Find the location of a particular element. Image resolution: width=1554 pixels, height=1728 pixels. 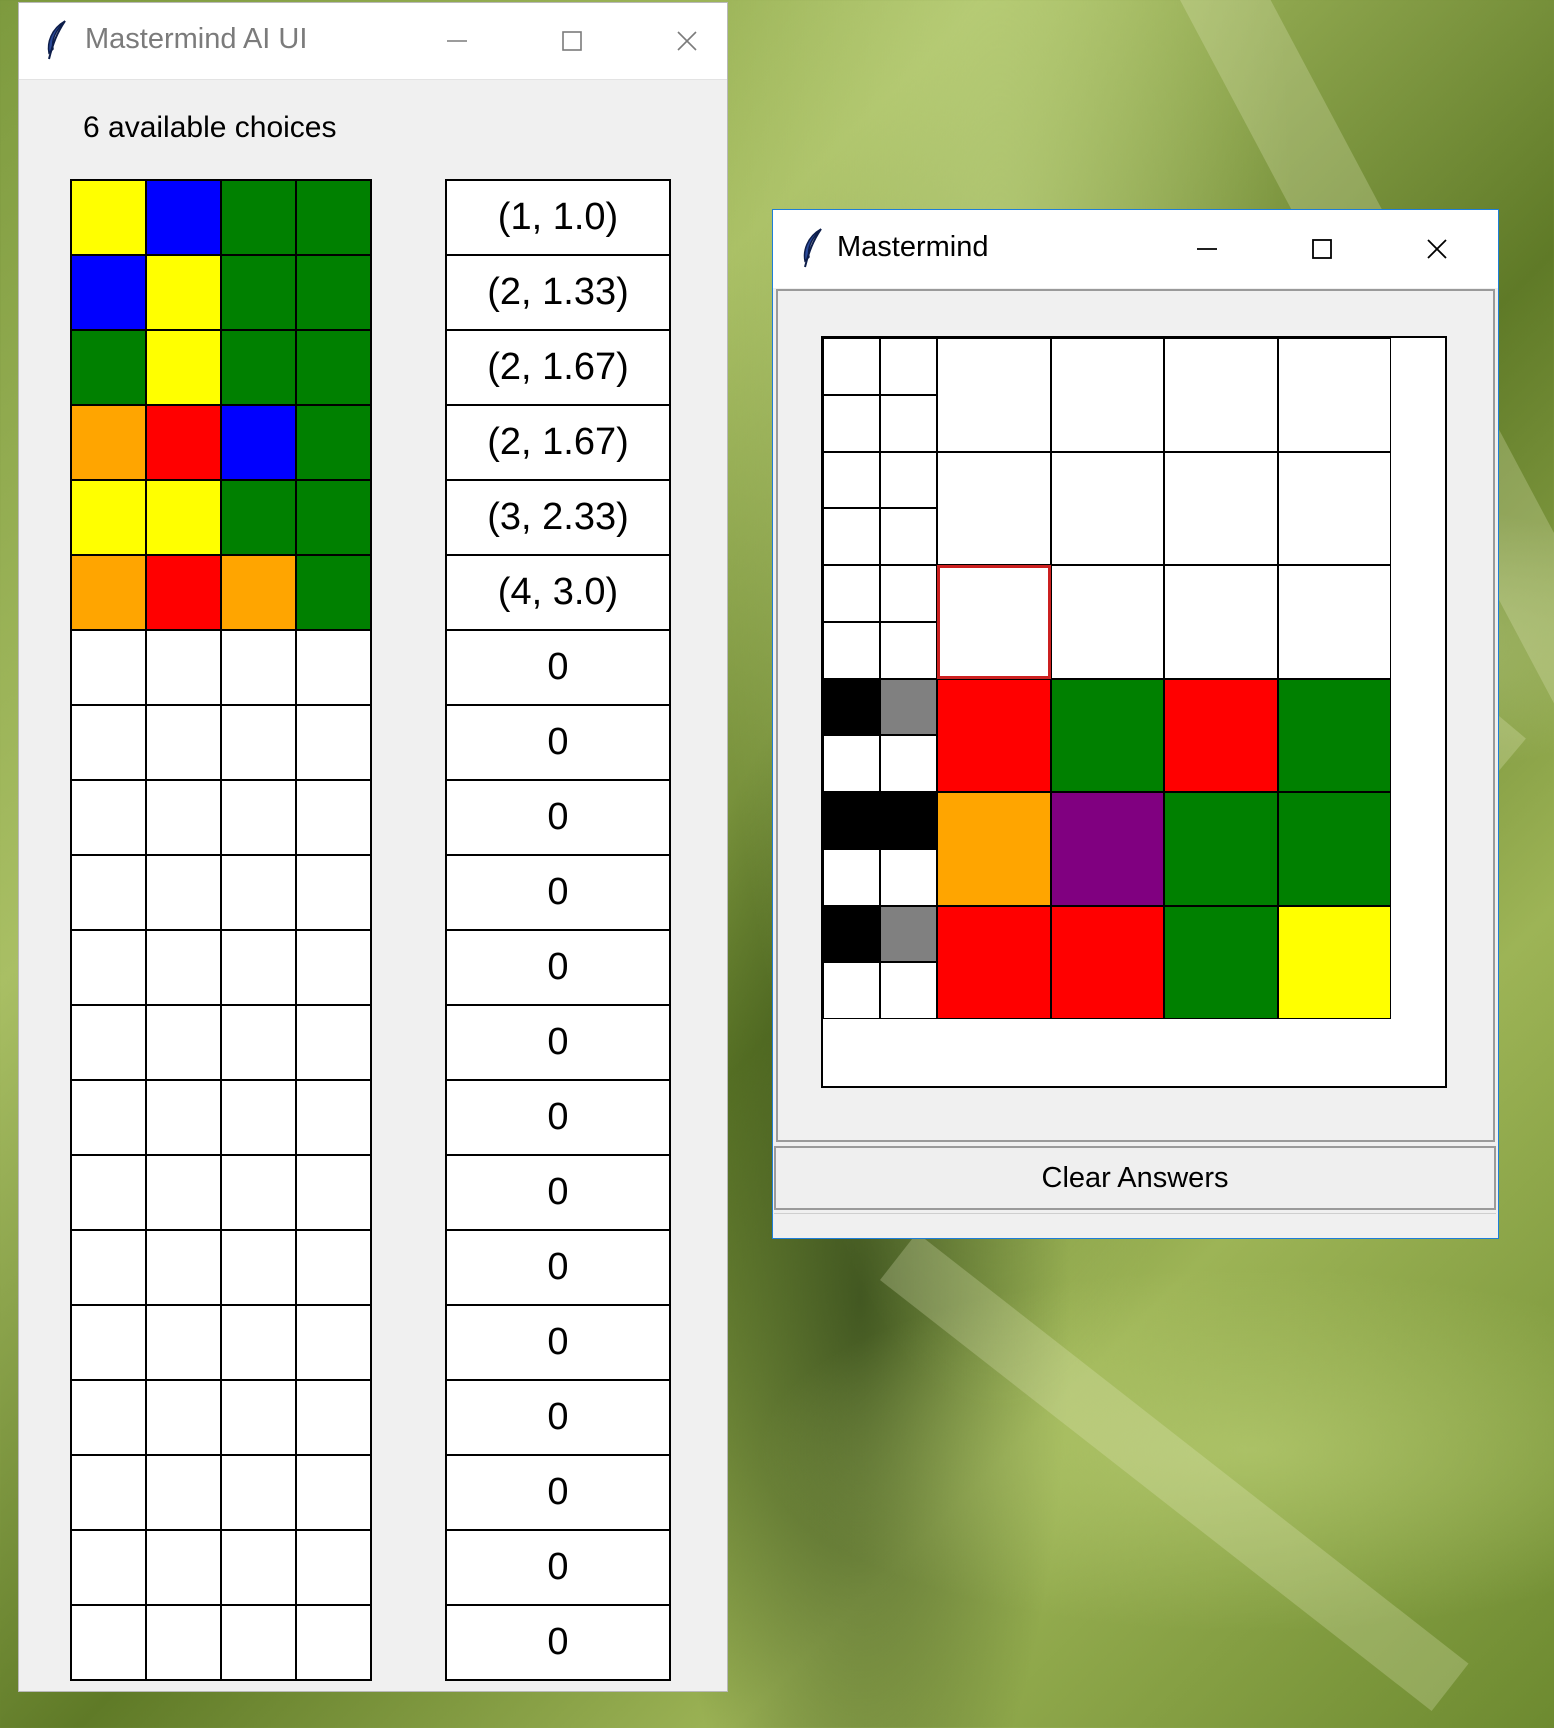

title-bar: Mastermind is located at coordinates (1135, 249).